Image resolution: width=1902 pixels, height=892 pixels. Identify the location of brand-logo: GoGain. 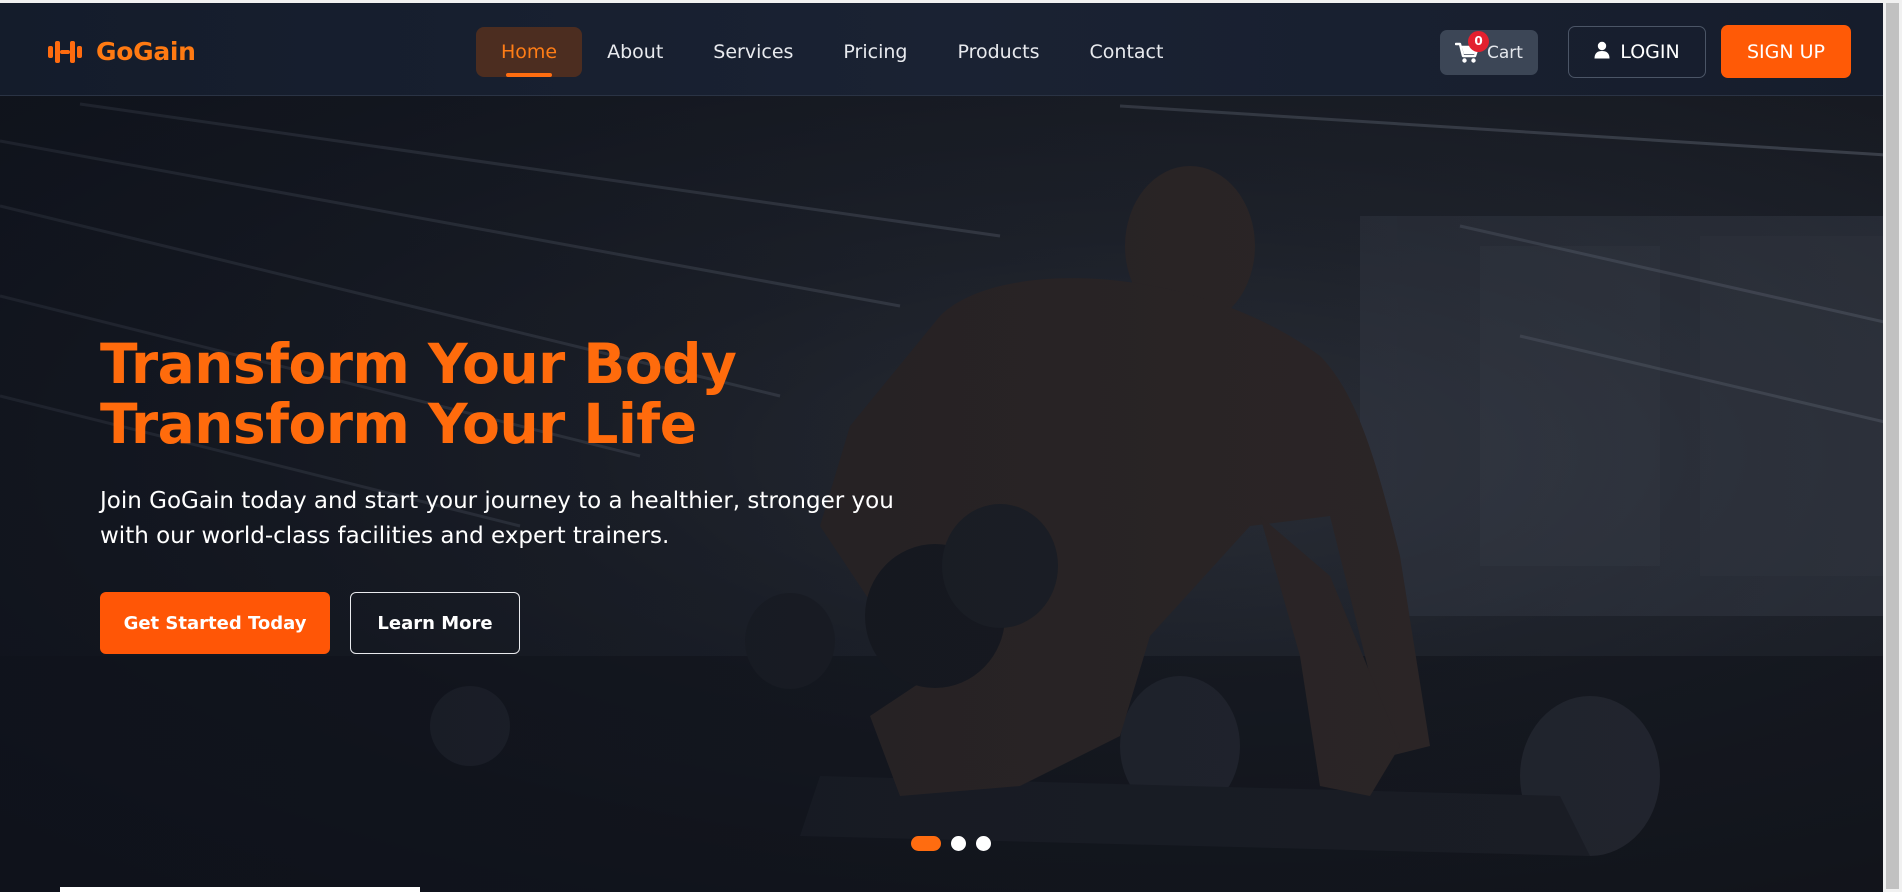
(122, 51).